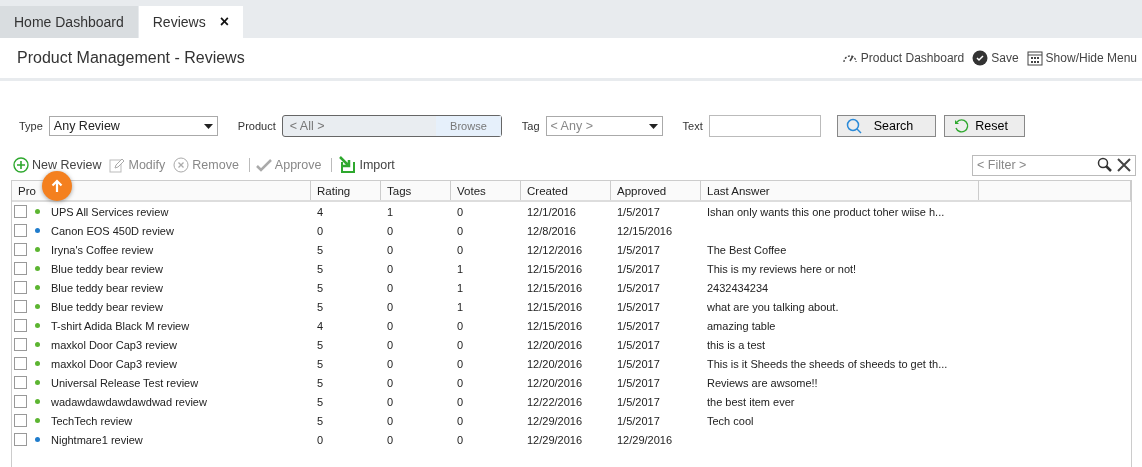 This screenshot has width=1142, height=467. What do you see at coordinates (886, 126) in the screenshot?
I see `search-button: Search` at bounding box center [886, 126].